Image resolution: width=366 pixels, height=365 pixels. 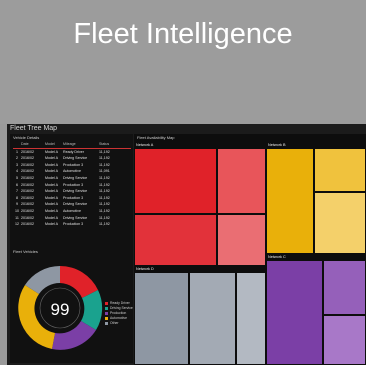 What do you see at coordinates (17, 217) in the screenshot?
I see `table-cell: 11` at bounding box center [17, 217].